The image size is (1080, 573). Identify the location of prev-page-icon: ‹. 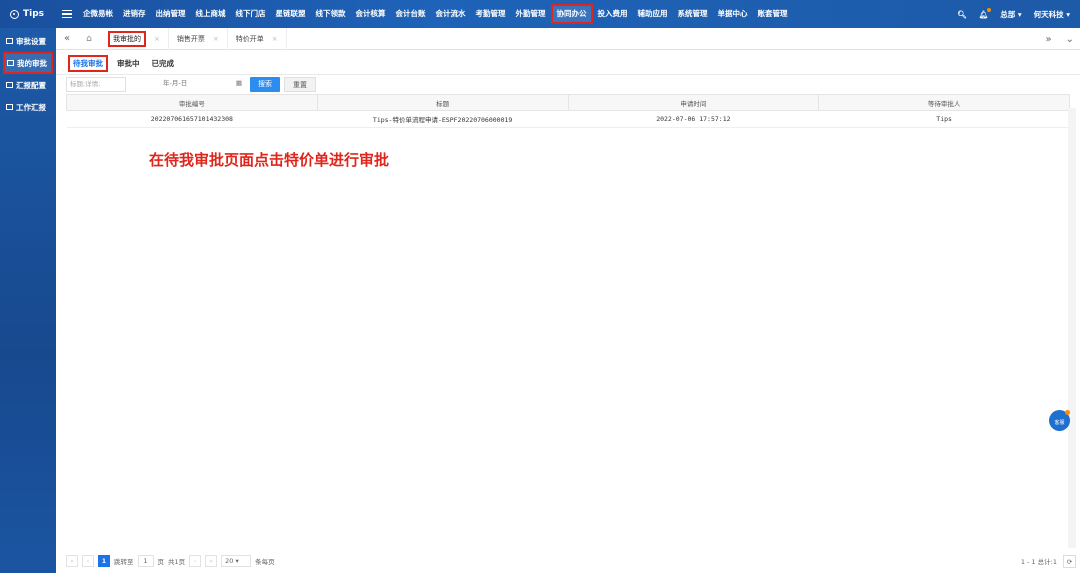
(88, 561).